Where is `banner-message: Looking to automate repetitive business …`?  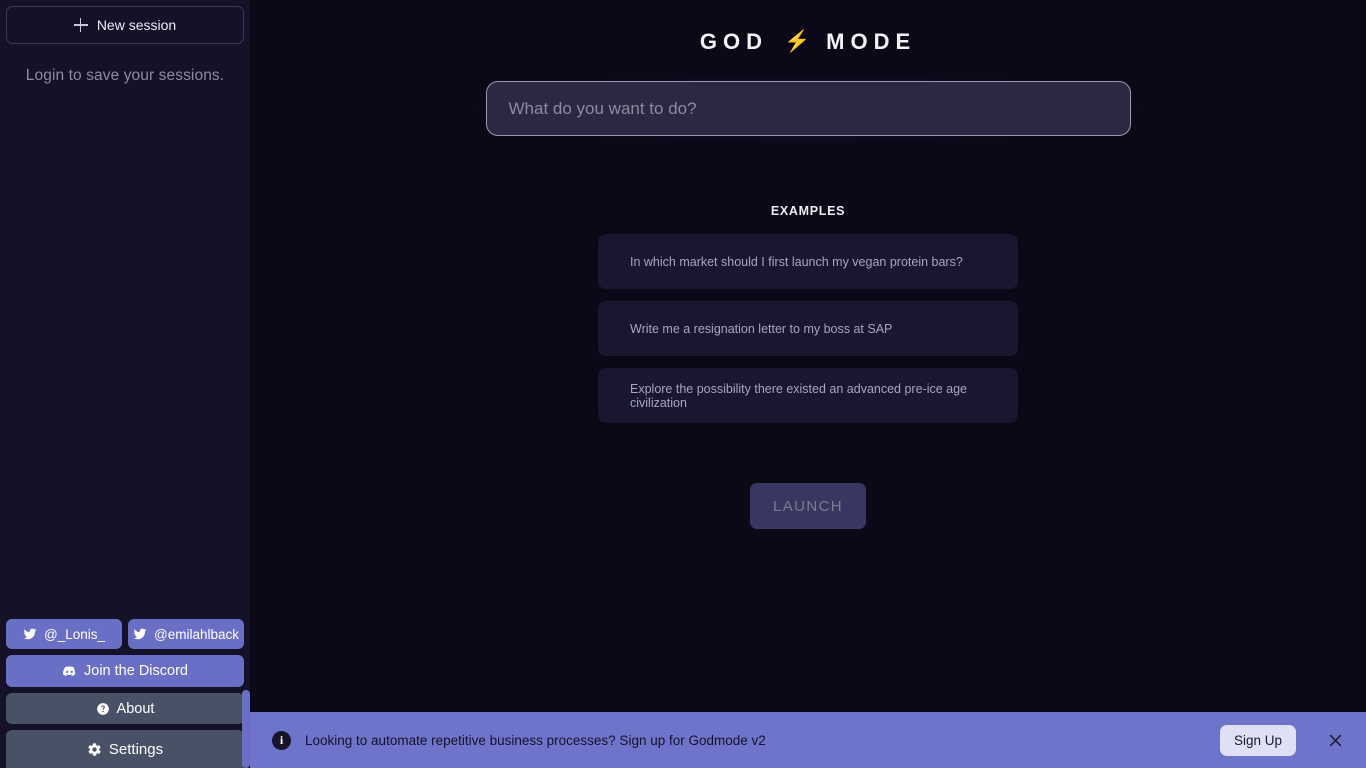 banner-message: Looking to automate repetitive business … is located at coordinates (535, 740).